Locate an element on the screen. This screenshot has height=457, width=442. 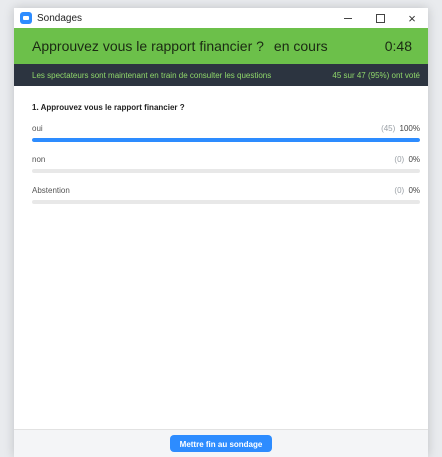
result-bar-fill is located at coordinates (226, 140).